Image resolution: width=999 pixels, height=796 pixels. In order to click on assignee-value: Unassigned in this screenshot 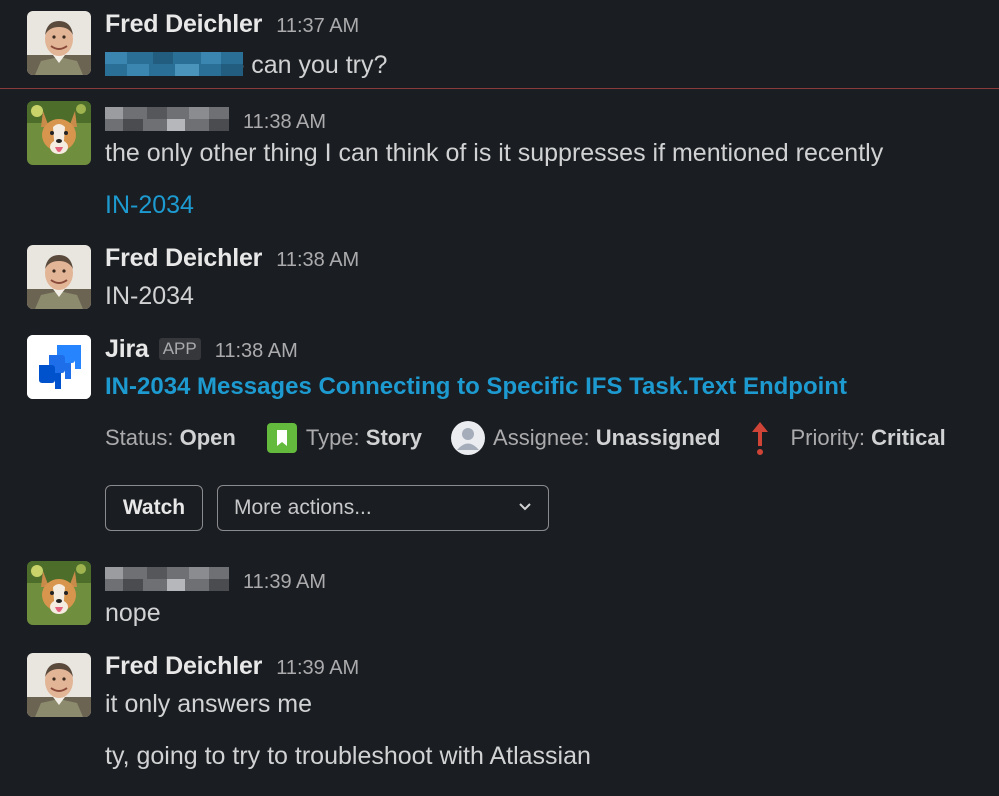, I will do `click(658, 437)`.